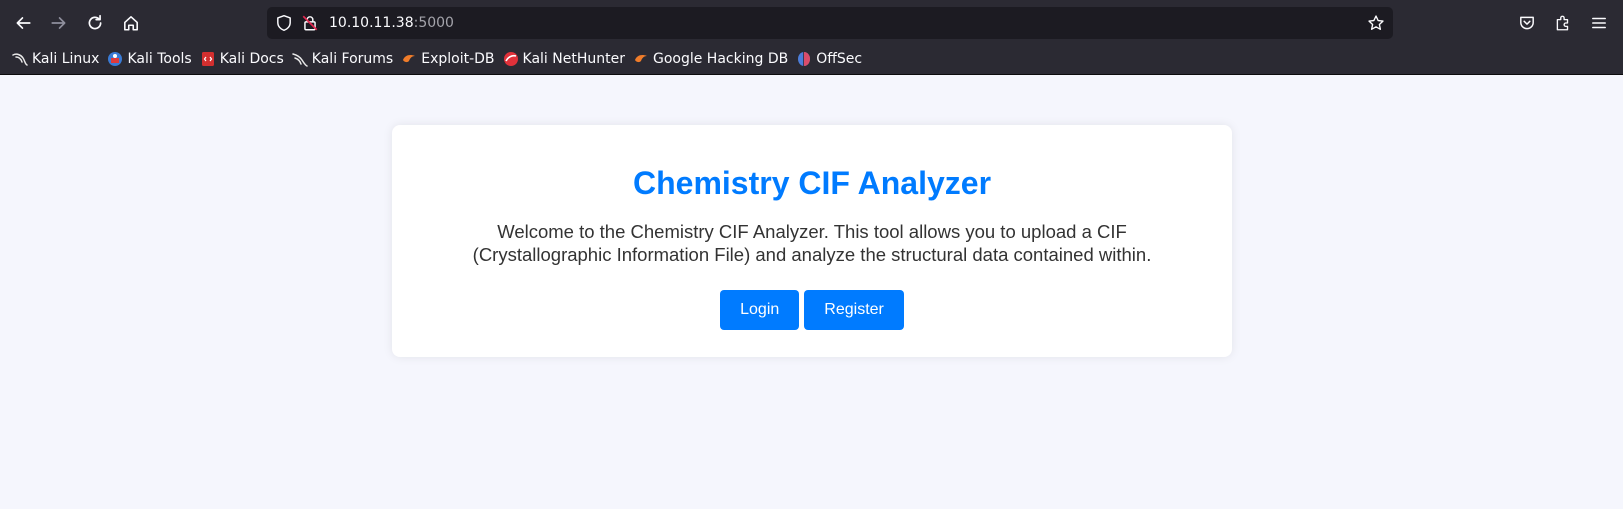  I want to click on url-port: :5000, so click(433, 23).